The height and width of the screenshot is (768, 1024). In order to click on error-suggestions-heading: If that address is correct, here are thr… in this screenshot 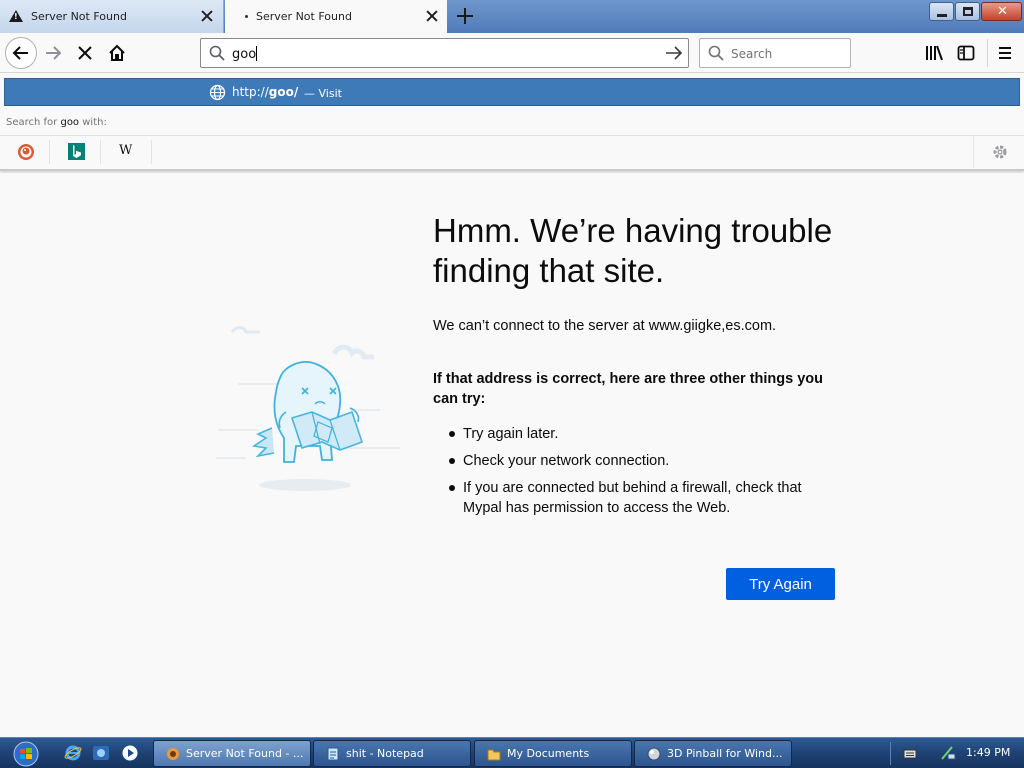, I will do `click(628, 389)`.